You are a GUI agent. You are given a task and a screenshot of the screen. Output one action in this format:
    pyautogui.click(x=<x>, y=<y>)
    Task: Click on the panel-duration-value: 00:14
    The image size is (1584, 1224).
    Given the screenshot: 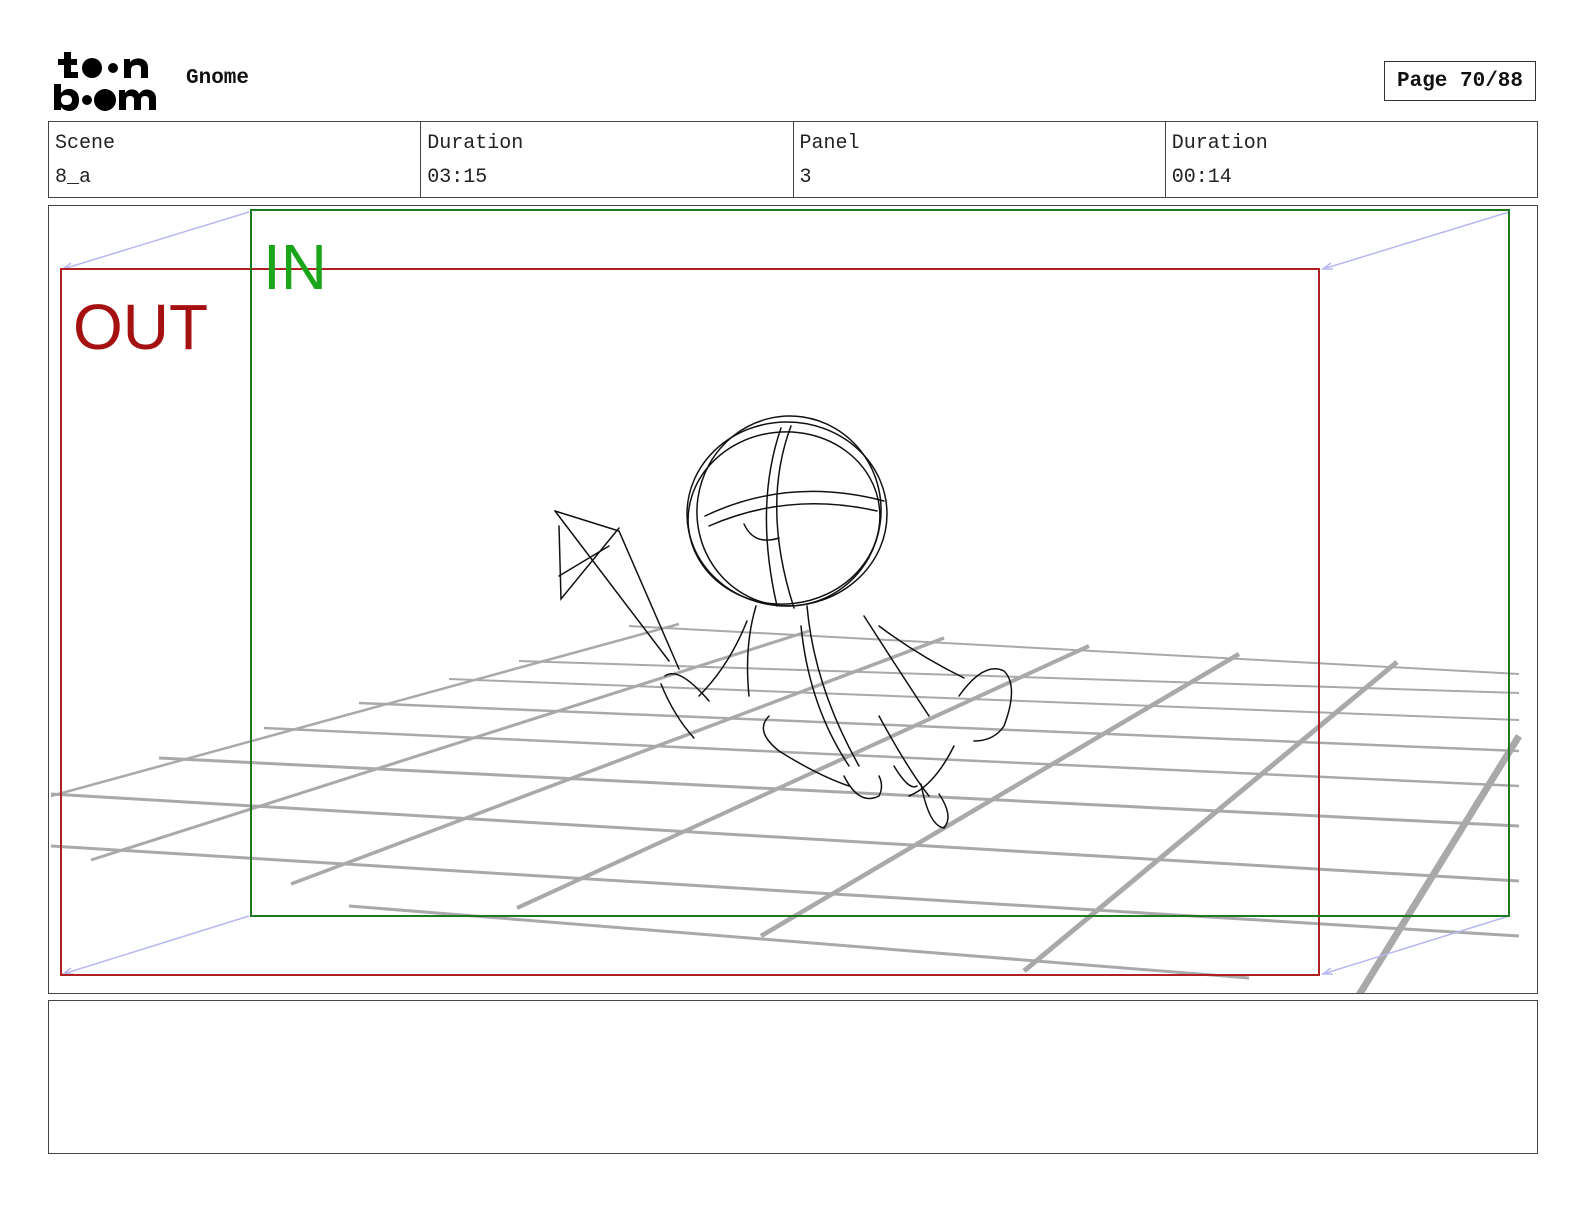 What is the action you would take?
    pyautogui.click(x=1201, y=177)
    